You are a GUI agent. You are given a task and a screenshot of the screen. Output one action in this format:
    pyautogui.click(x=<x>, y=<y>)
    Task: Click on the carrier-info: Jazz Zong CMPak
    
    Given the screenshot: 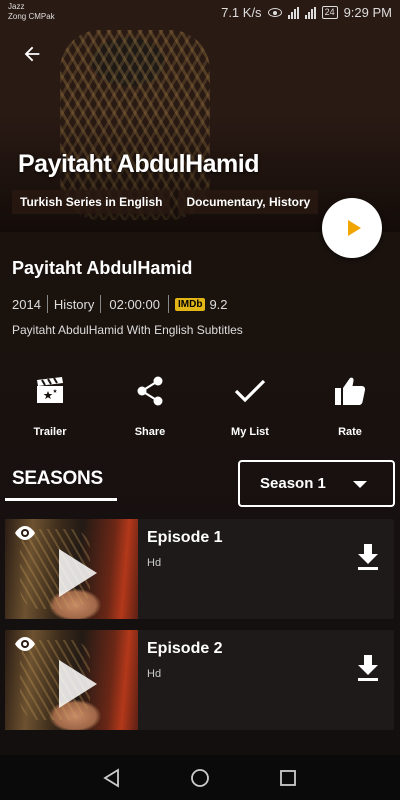 What is the action you would take?
    pyautogui.click(x=31, y=12)
    